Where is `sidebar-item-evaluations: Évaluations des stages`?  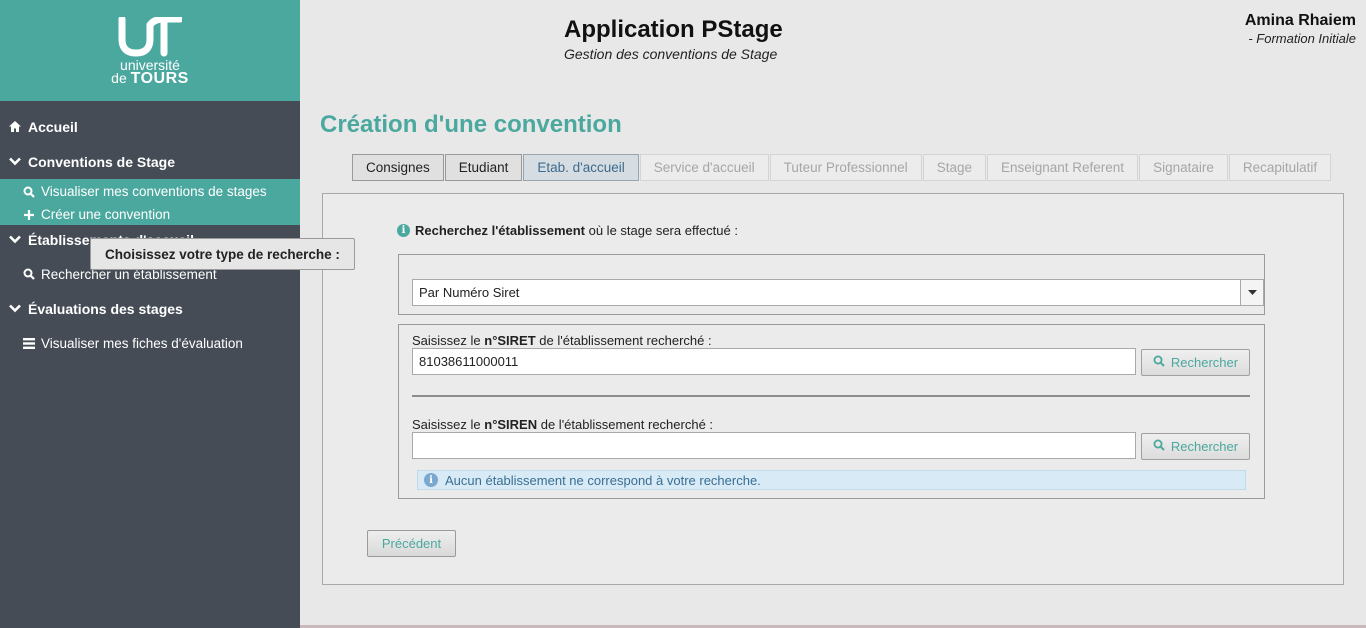
sidebar-item-evaluations: Évaluations des stages is located at coordinates (150, 308).